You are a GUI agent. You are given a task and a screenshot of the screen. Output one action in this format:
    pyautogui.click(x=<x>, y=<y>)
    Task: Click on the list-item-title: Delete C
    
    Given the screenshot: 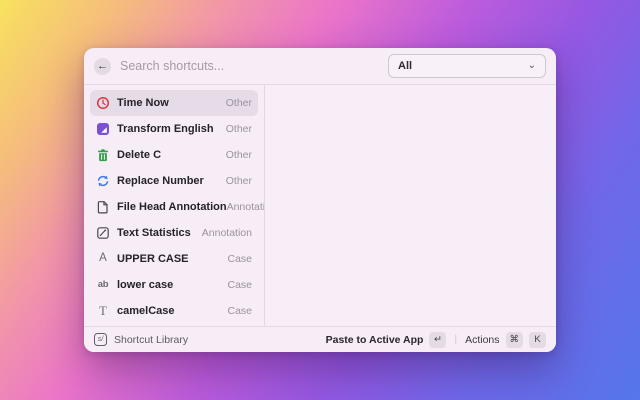 What is the action you would take?
    pyautogui.click(x=139, y=155)
    